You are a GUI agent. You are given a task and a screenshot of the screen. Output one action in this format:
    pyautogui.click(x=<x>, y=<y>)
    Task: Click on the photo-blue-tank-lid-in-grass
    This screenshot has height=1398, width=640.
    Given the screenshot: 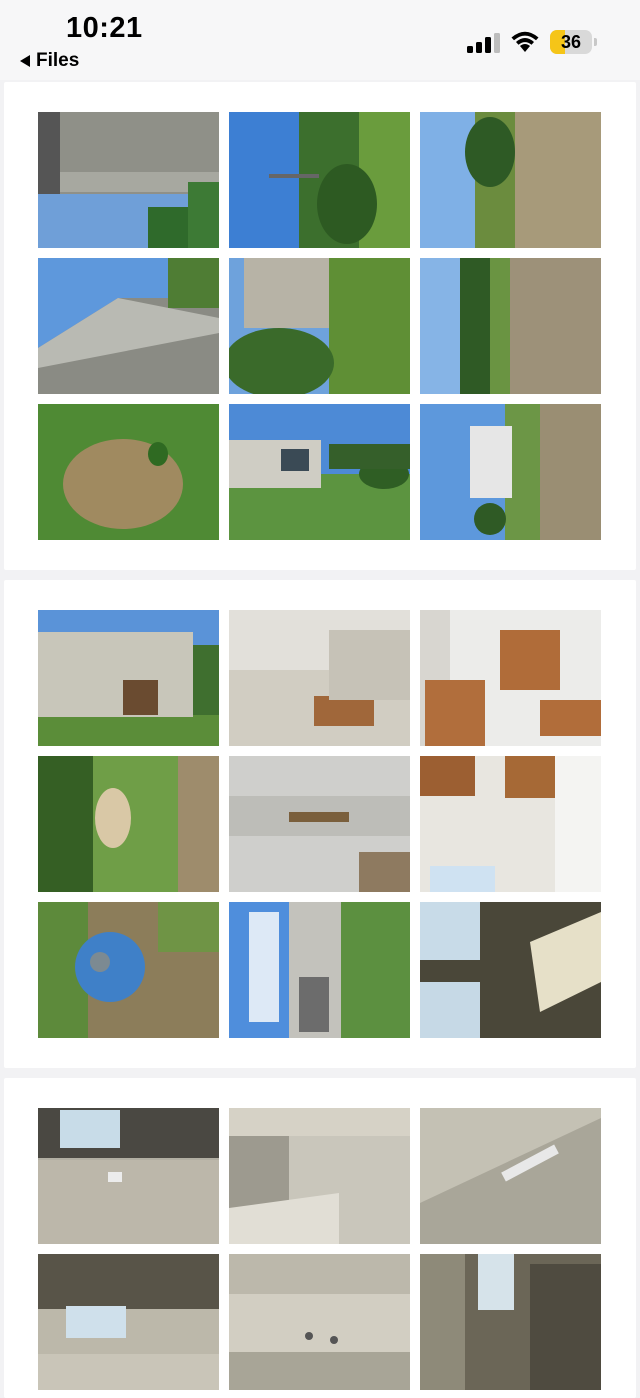 What is the action you would take?
    pyautogui.click(x=128, y=970)
    